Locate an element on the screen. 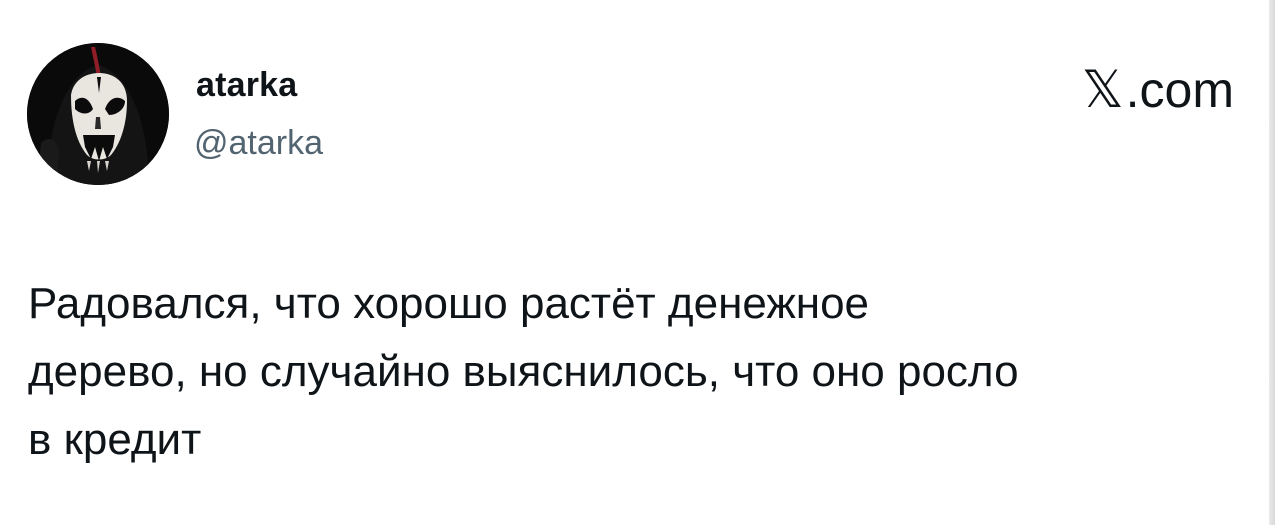 This screenshot has width=1284, height=525. avatar is located at coordinates (98, 114).